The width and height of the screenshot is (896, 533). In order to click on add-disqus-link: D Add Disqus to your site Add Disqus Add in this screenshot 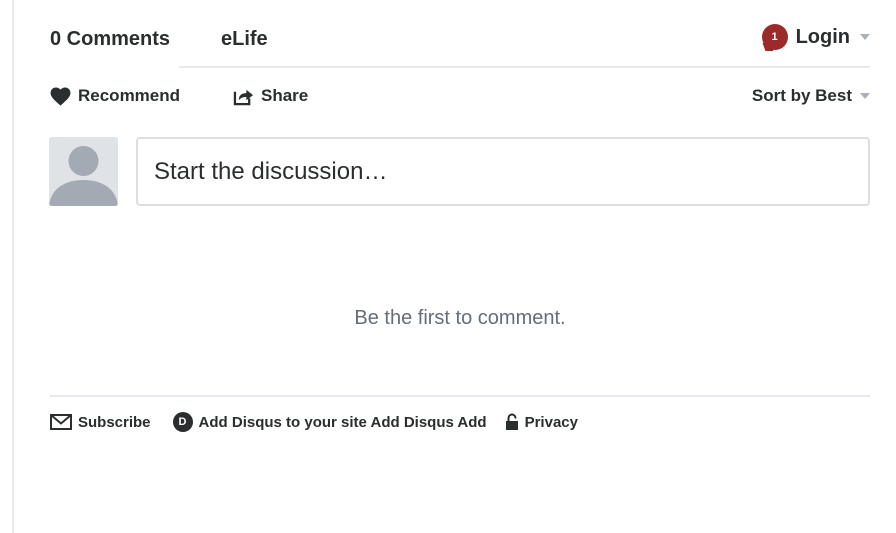, I will do `click(329, 422)`.